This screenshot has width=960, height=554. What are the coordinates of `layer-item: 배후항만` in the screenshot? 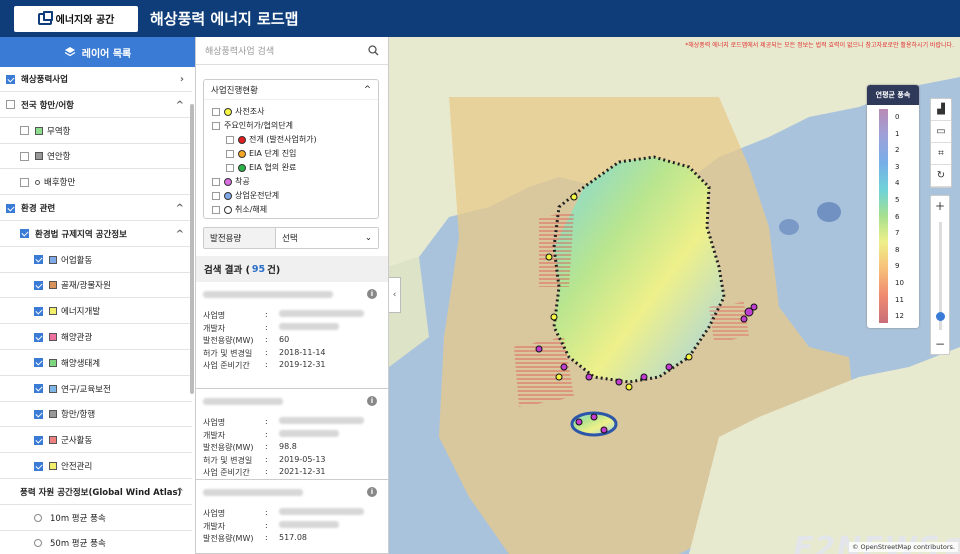 It's located at (96, 183).